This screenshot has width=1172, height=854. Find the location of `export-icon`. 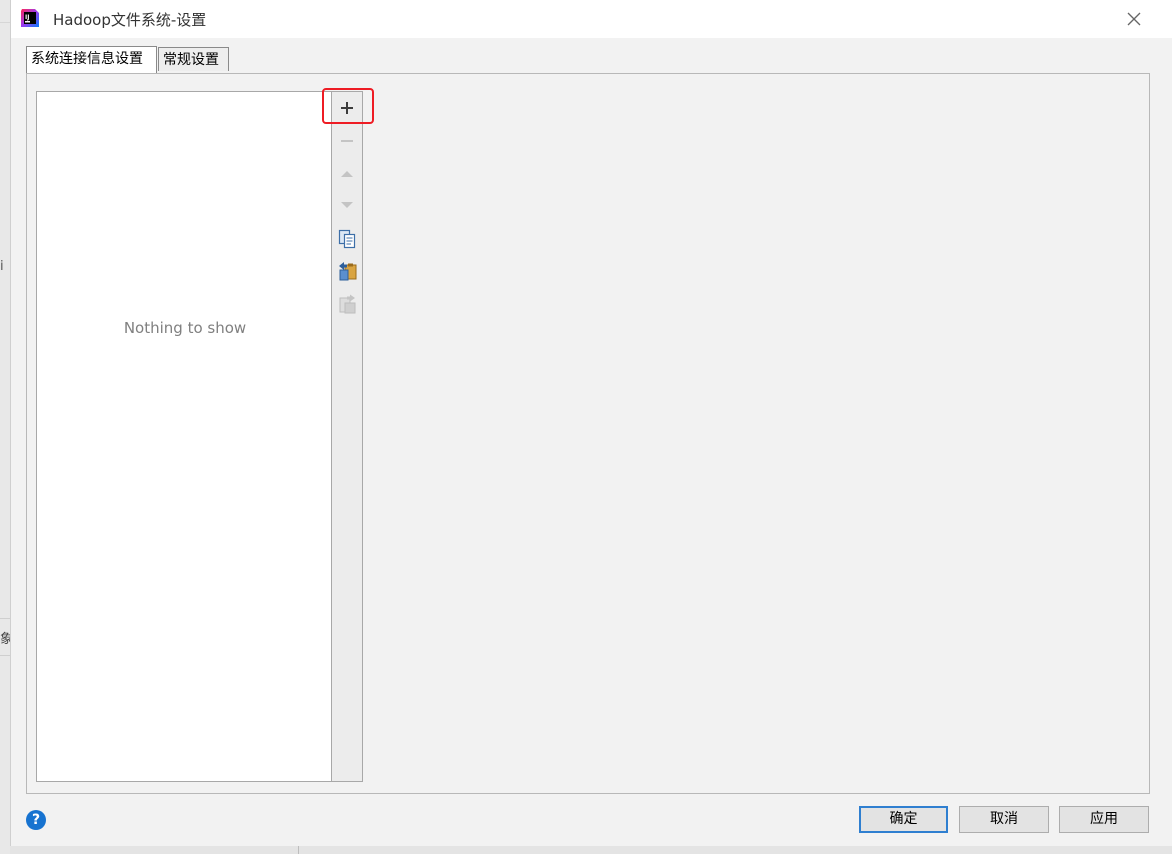

export-icon is located at coordinates (347, 304).